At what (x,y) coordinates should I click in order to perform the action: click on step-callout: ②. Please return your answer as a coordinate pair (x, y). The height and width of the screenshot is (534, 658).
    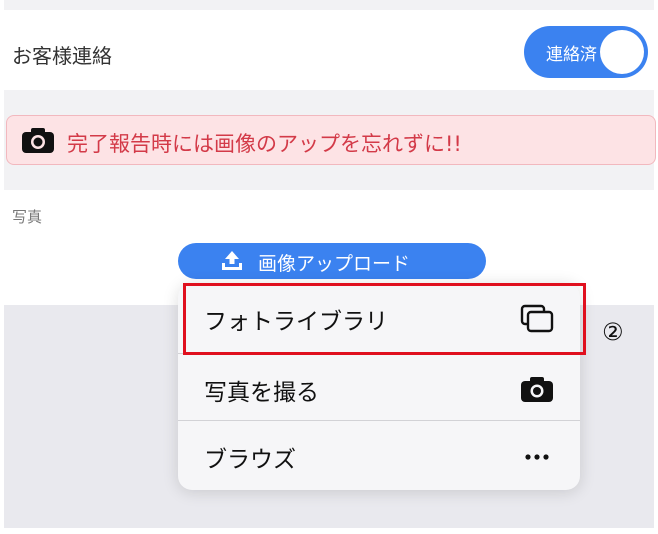
    Looking at the image, I should click on (613, 332).